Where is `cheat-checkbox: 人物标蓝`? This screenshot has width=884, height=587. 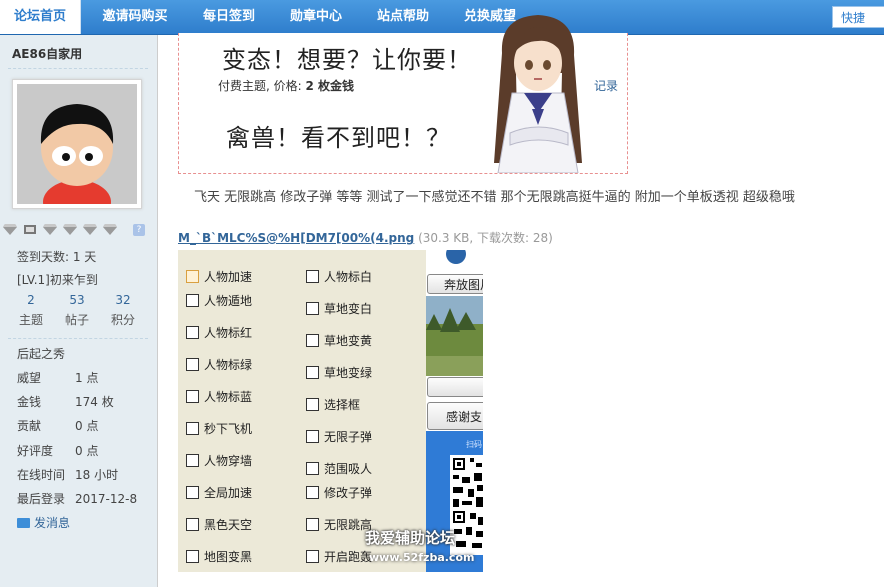 cheat-checkbox: 人物标蓝 is located at coordinates (219, 396).